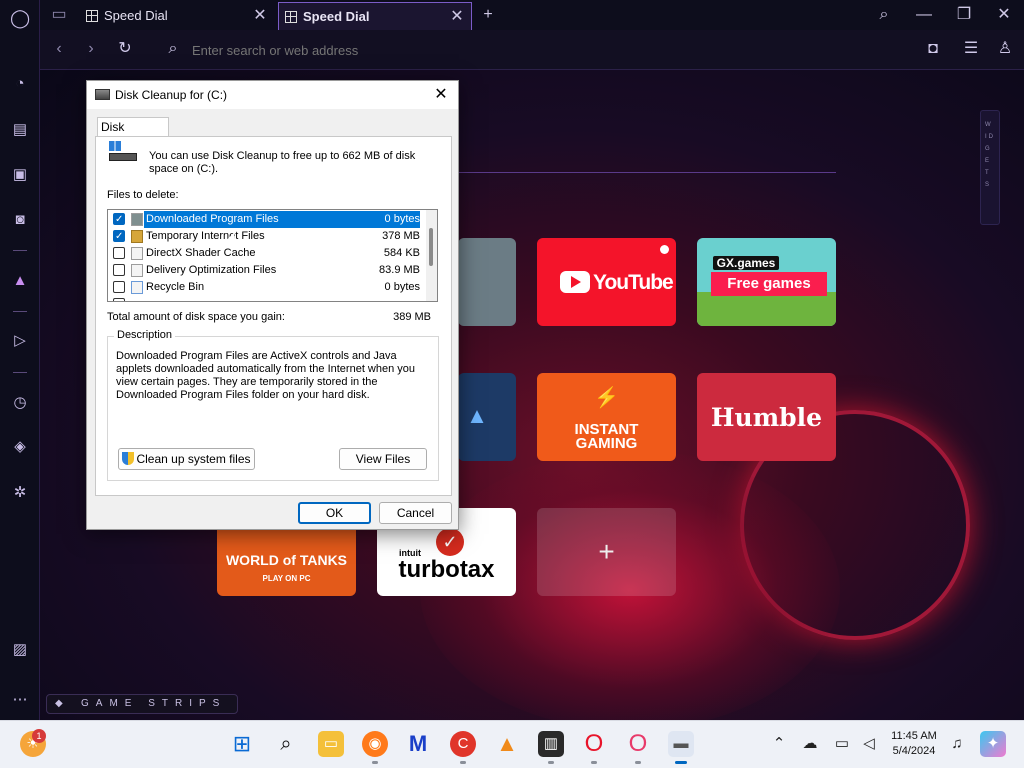  Describe the element at coordinates (933, 49) in the screenshot. I see `camera-icon: ◘` at that location.